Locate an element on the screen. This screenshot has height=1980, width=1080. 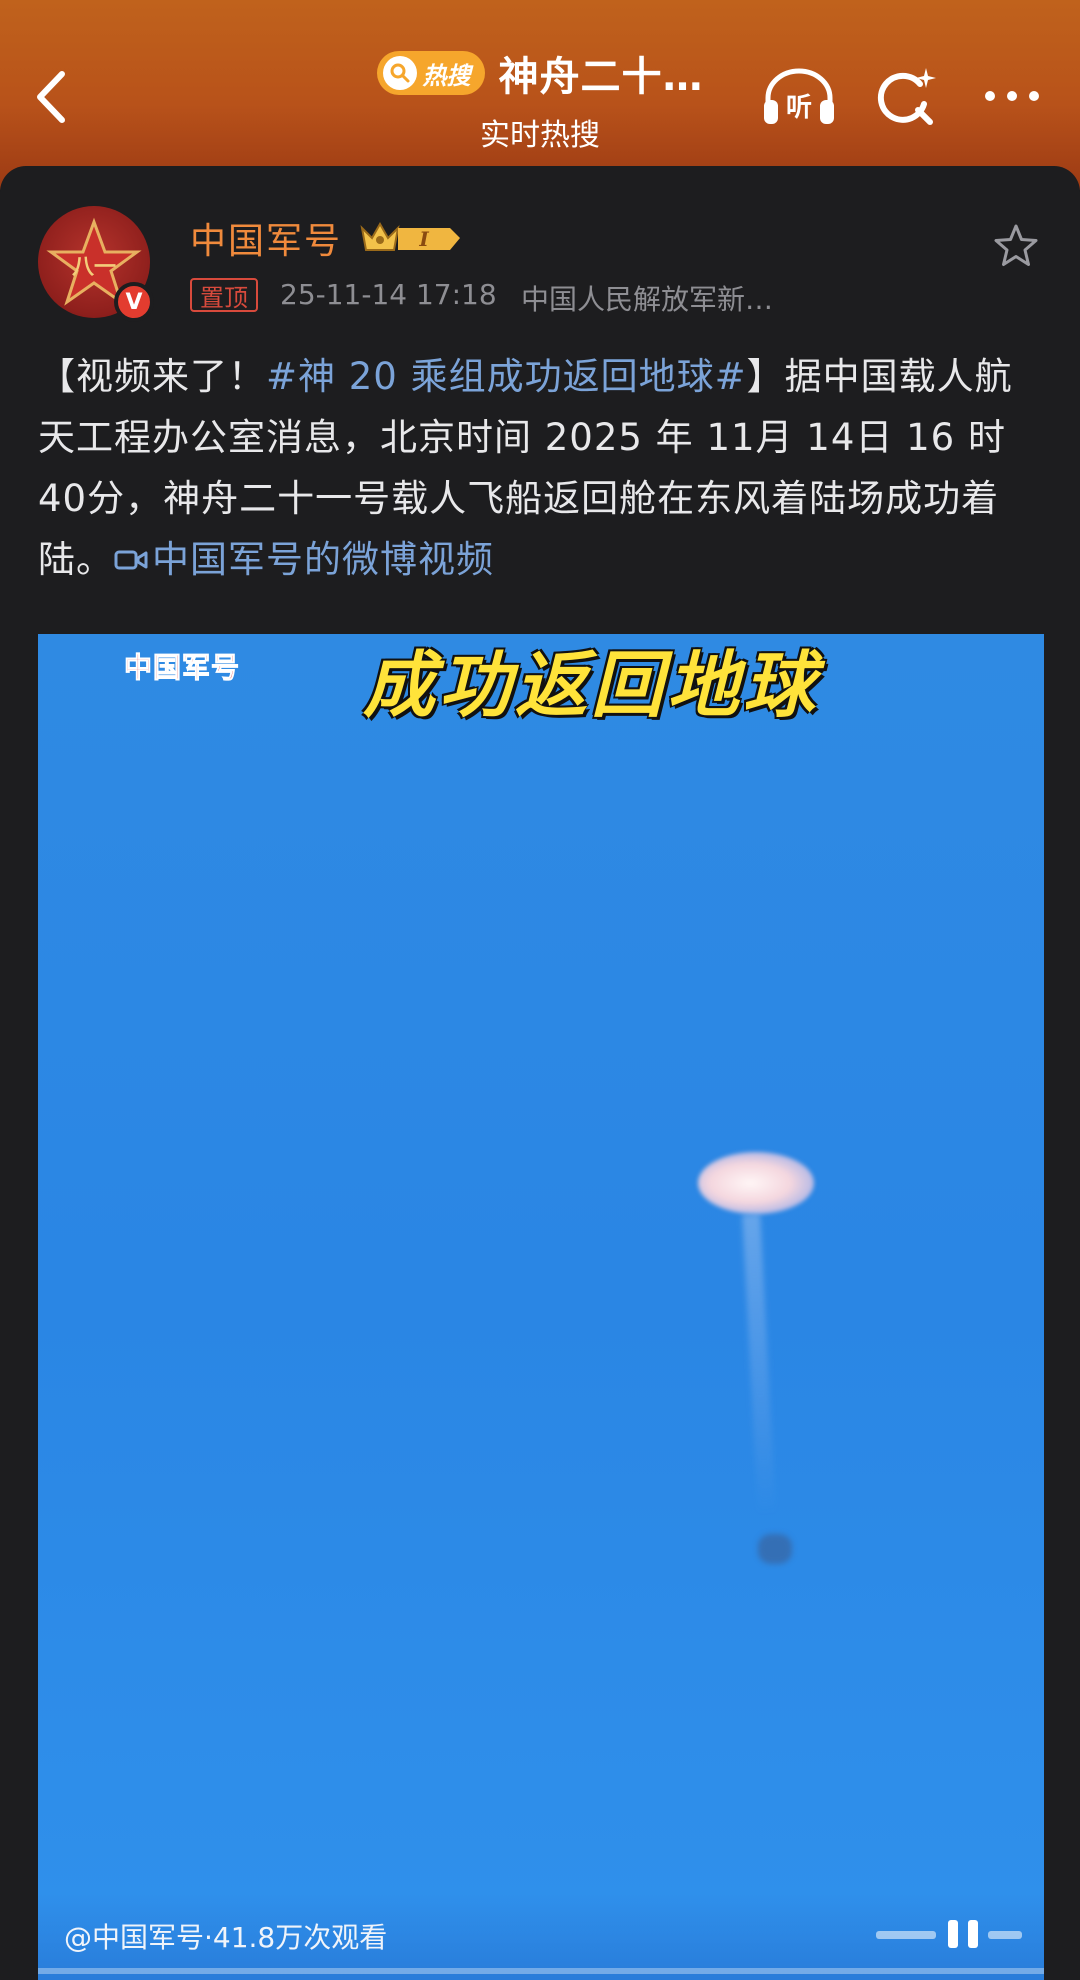
video-progress-marker-icon is located at coordinates (949, 1934).